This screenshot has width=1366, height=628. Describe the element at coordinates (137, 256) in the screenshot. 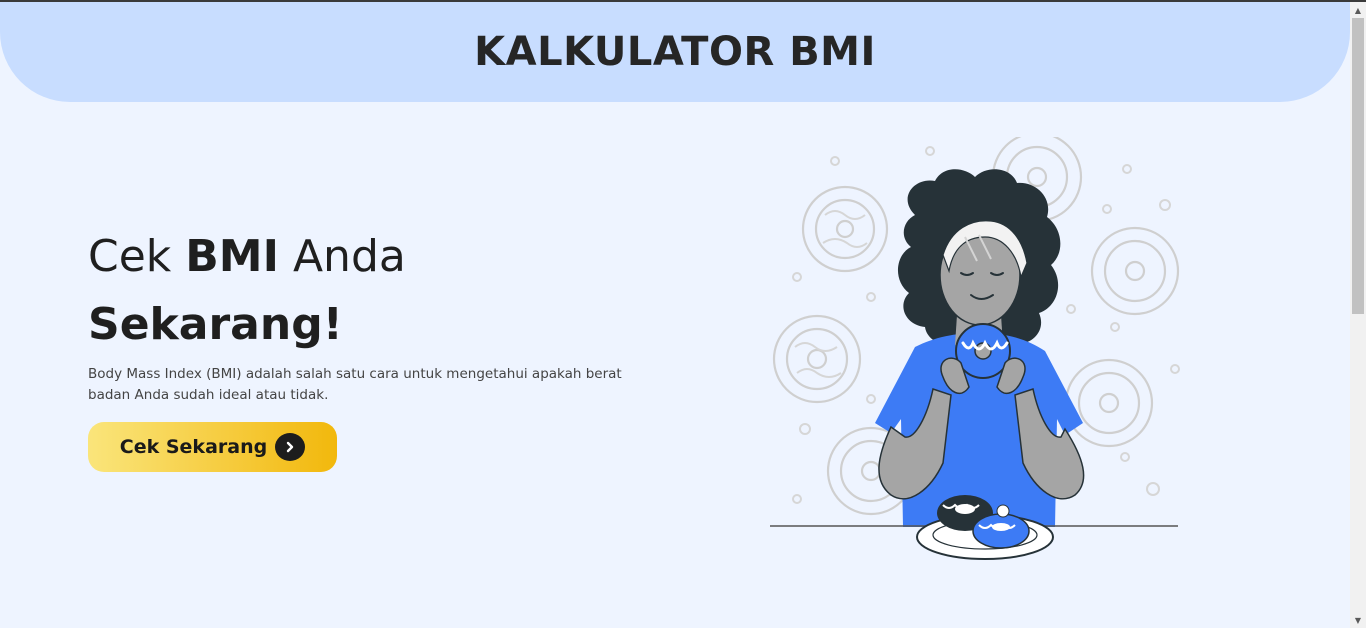

I see `hero-heading-prefix: Cek` at that location.